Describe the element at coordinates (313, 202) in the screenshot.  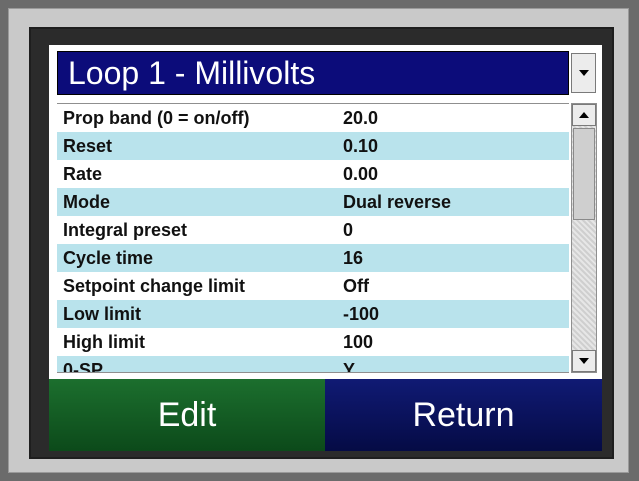
I see `list-item: Mode Dual reverse` at that location.